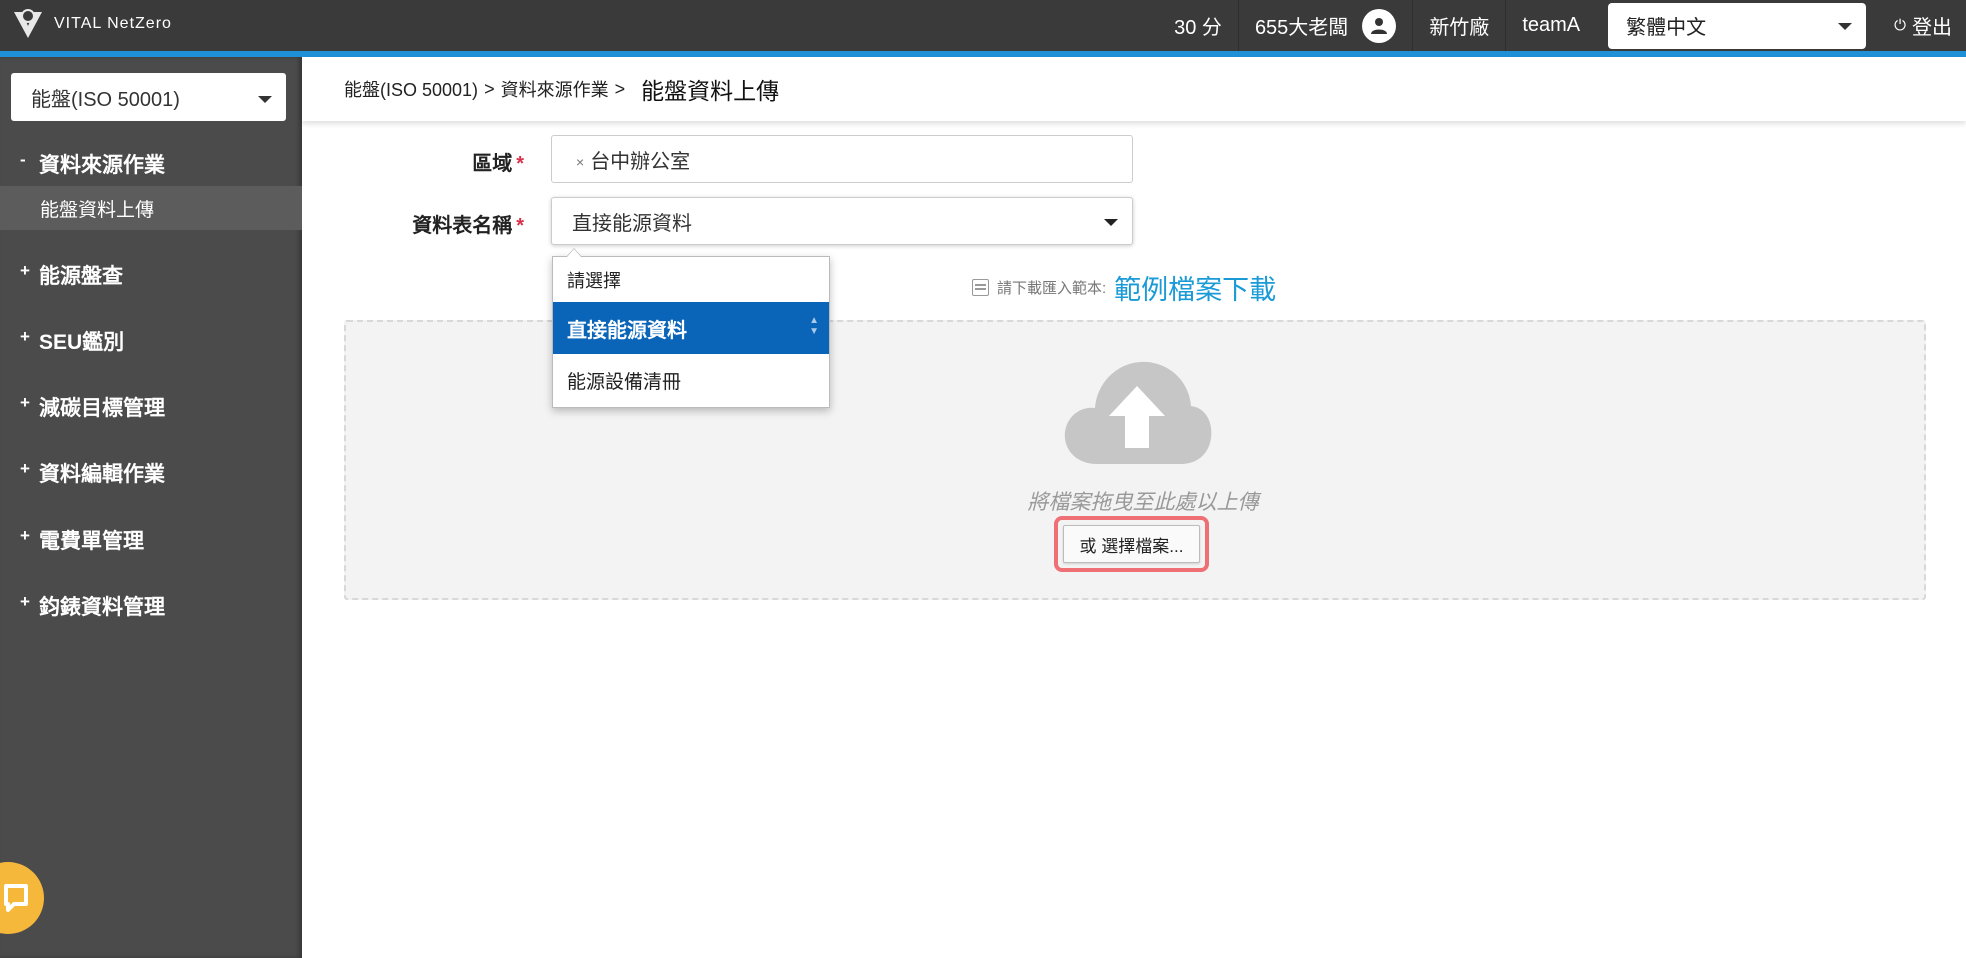  Describe the element at coordinates (842, 221) in the screenshot. I see `sheet-name-select: 直接能源資料` at that location.